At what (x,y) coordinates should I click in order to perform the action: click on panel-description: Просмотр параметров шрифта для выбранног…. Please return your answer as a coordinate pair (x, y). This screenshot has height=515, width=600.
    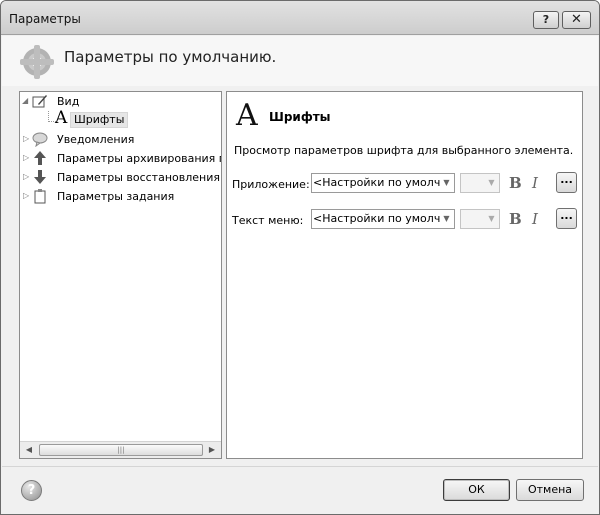
    Looking at the image, I should click on (404, 150).